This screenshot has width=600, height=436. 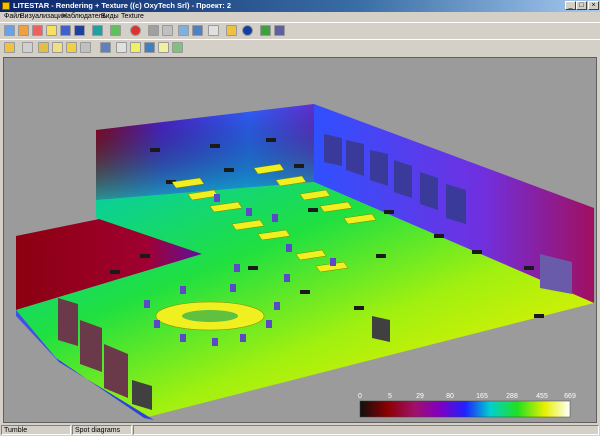 I want to click on cube-icon, so click(x=65, y=30).